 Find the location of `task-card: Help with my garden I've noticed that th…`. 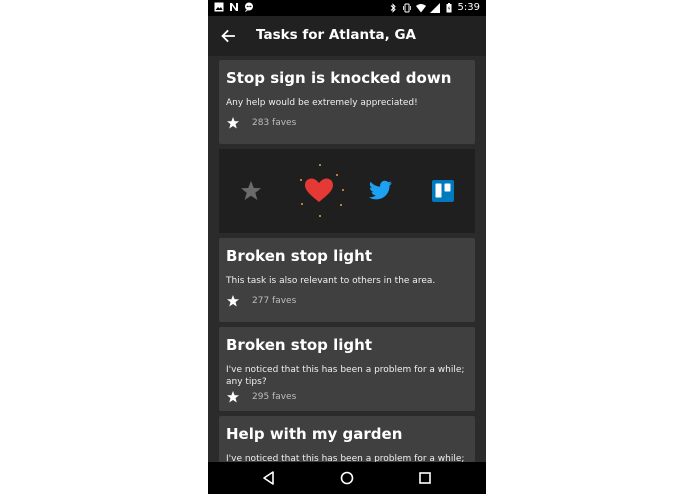

task-card: Help with my garden I've noticed that th… is located at coordinates (347, 439).